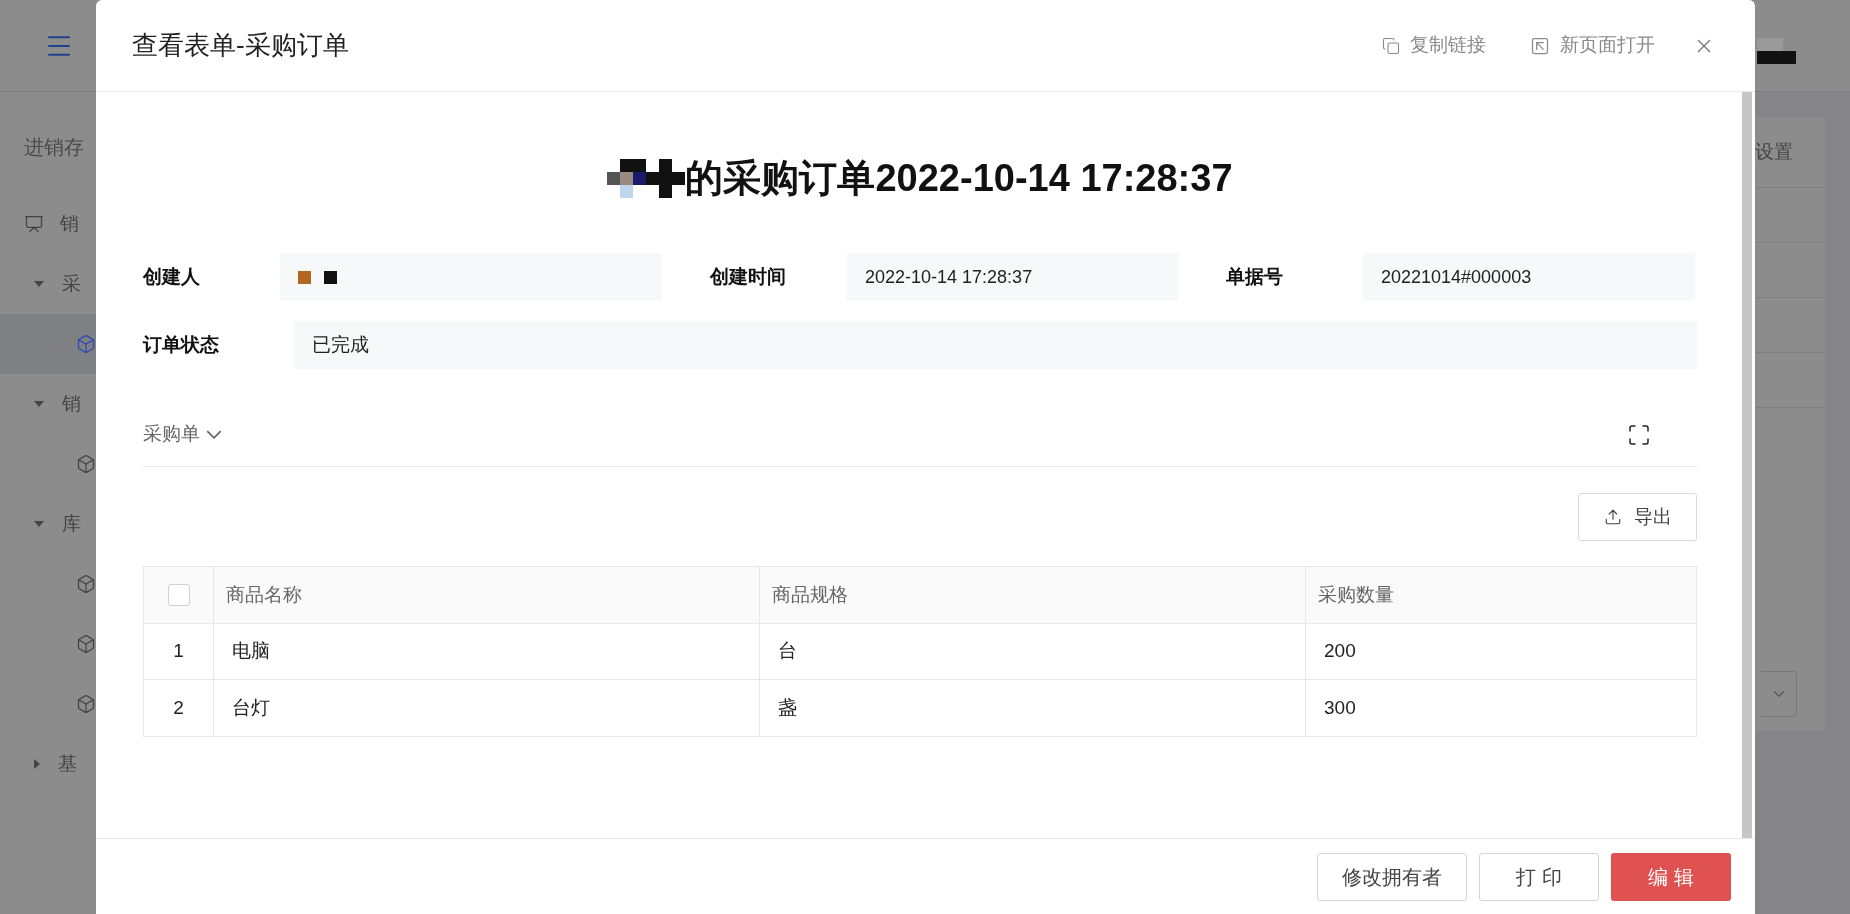  Describe the element at coordinates (1774, 152) in the screenshot. I see `tab-label: 设置` at that location.